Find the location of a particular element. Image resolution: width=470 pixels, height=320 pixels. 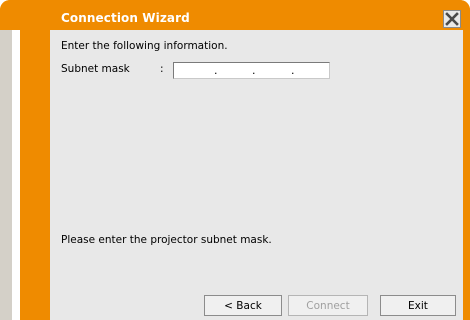

left-light-strip is located at coordinates (6, 175).